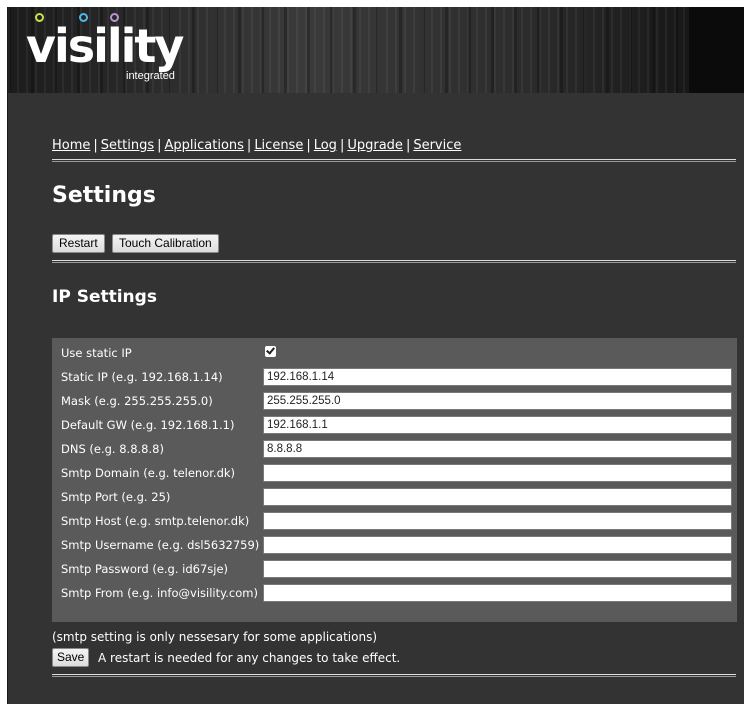  Describe the element at coordinates (375, 145) in the screenshot. I see `nav-upgrade: Upgrade` at that location.